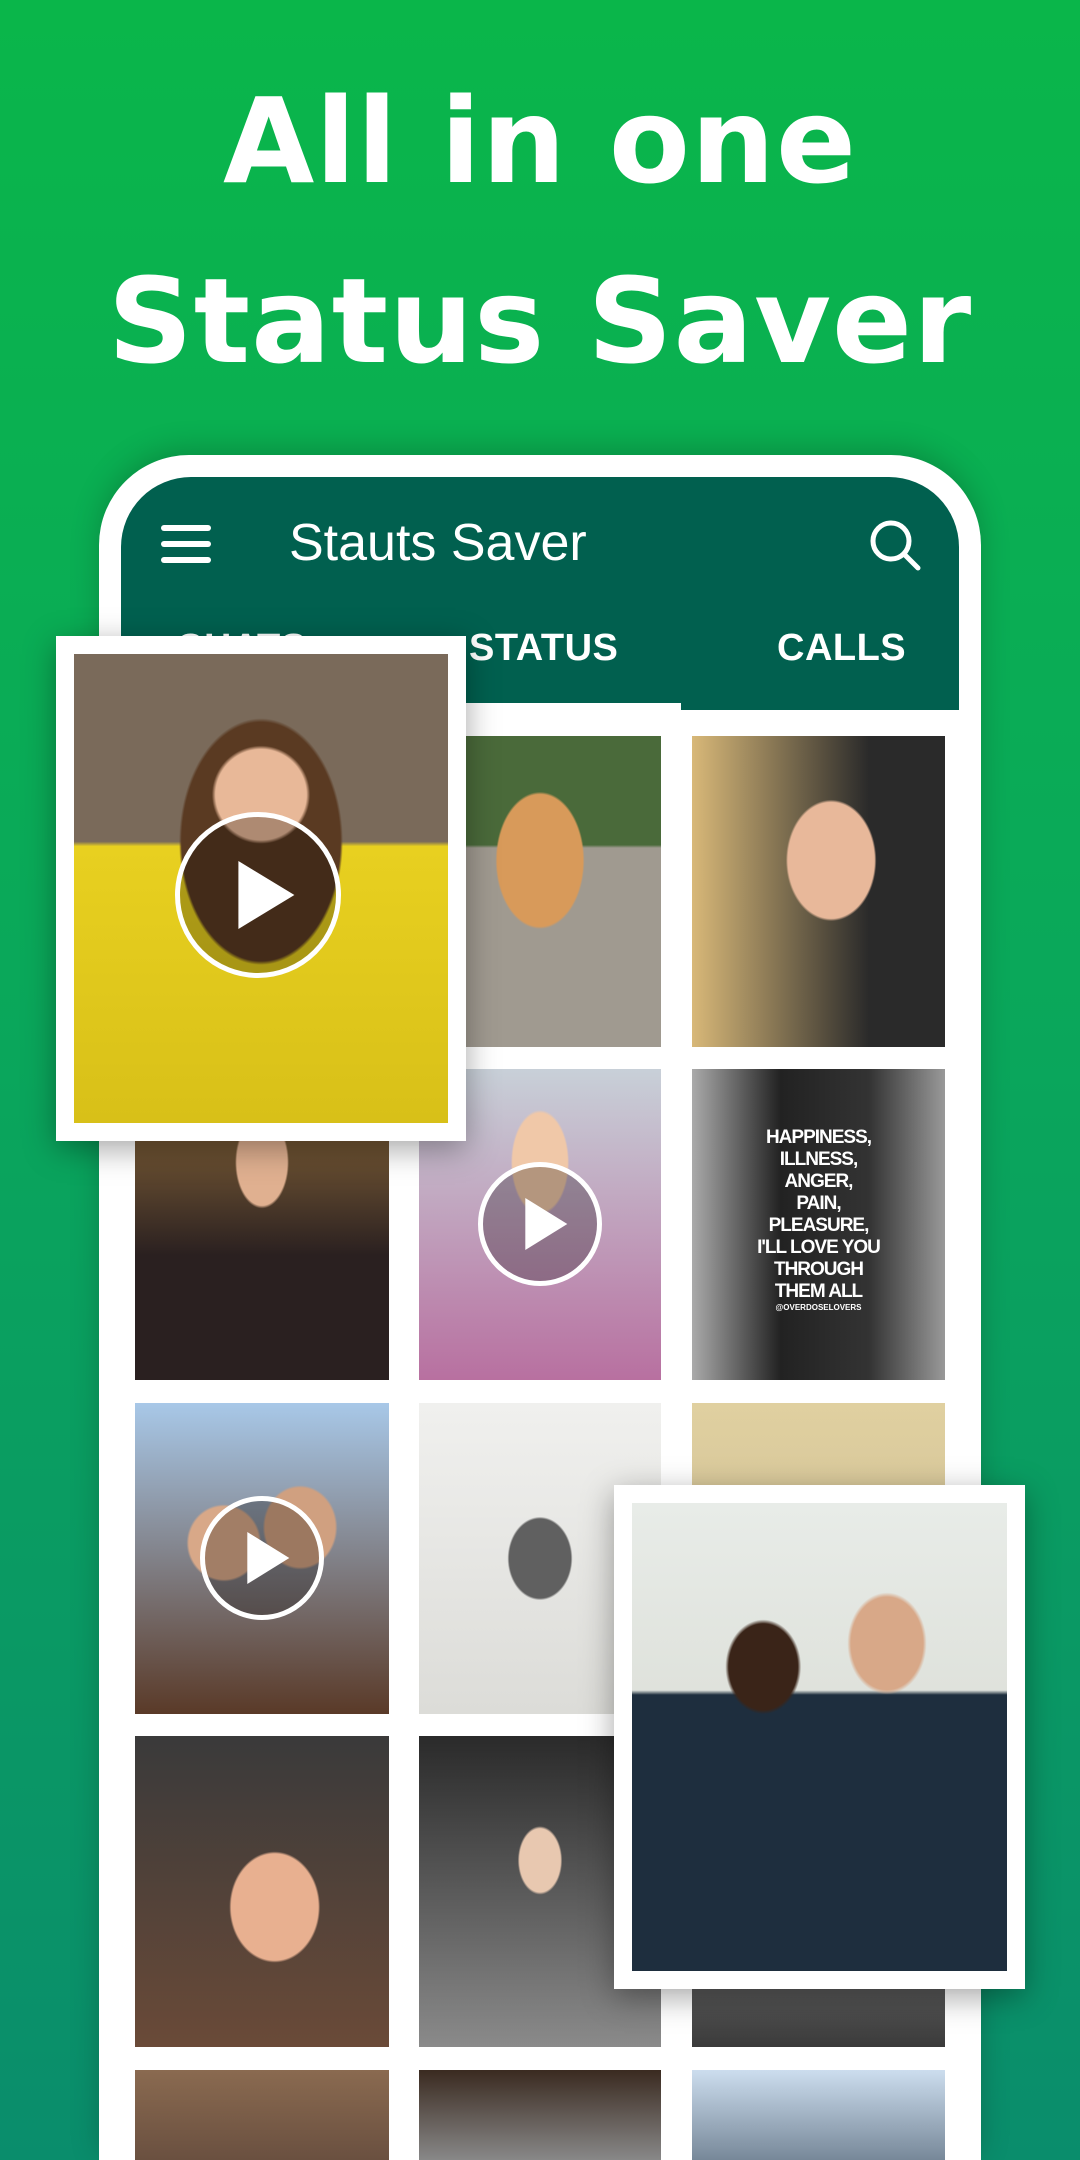 This screenshot has width=1080, height=2160. What do you see at coordinates (818, 1137) in the screenshot?
I see `quote-line: HAPPINESS,` at bounding box center [818, 1137].